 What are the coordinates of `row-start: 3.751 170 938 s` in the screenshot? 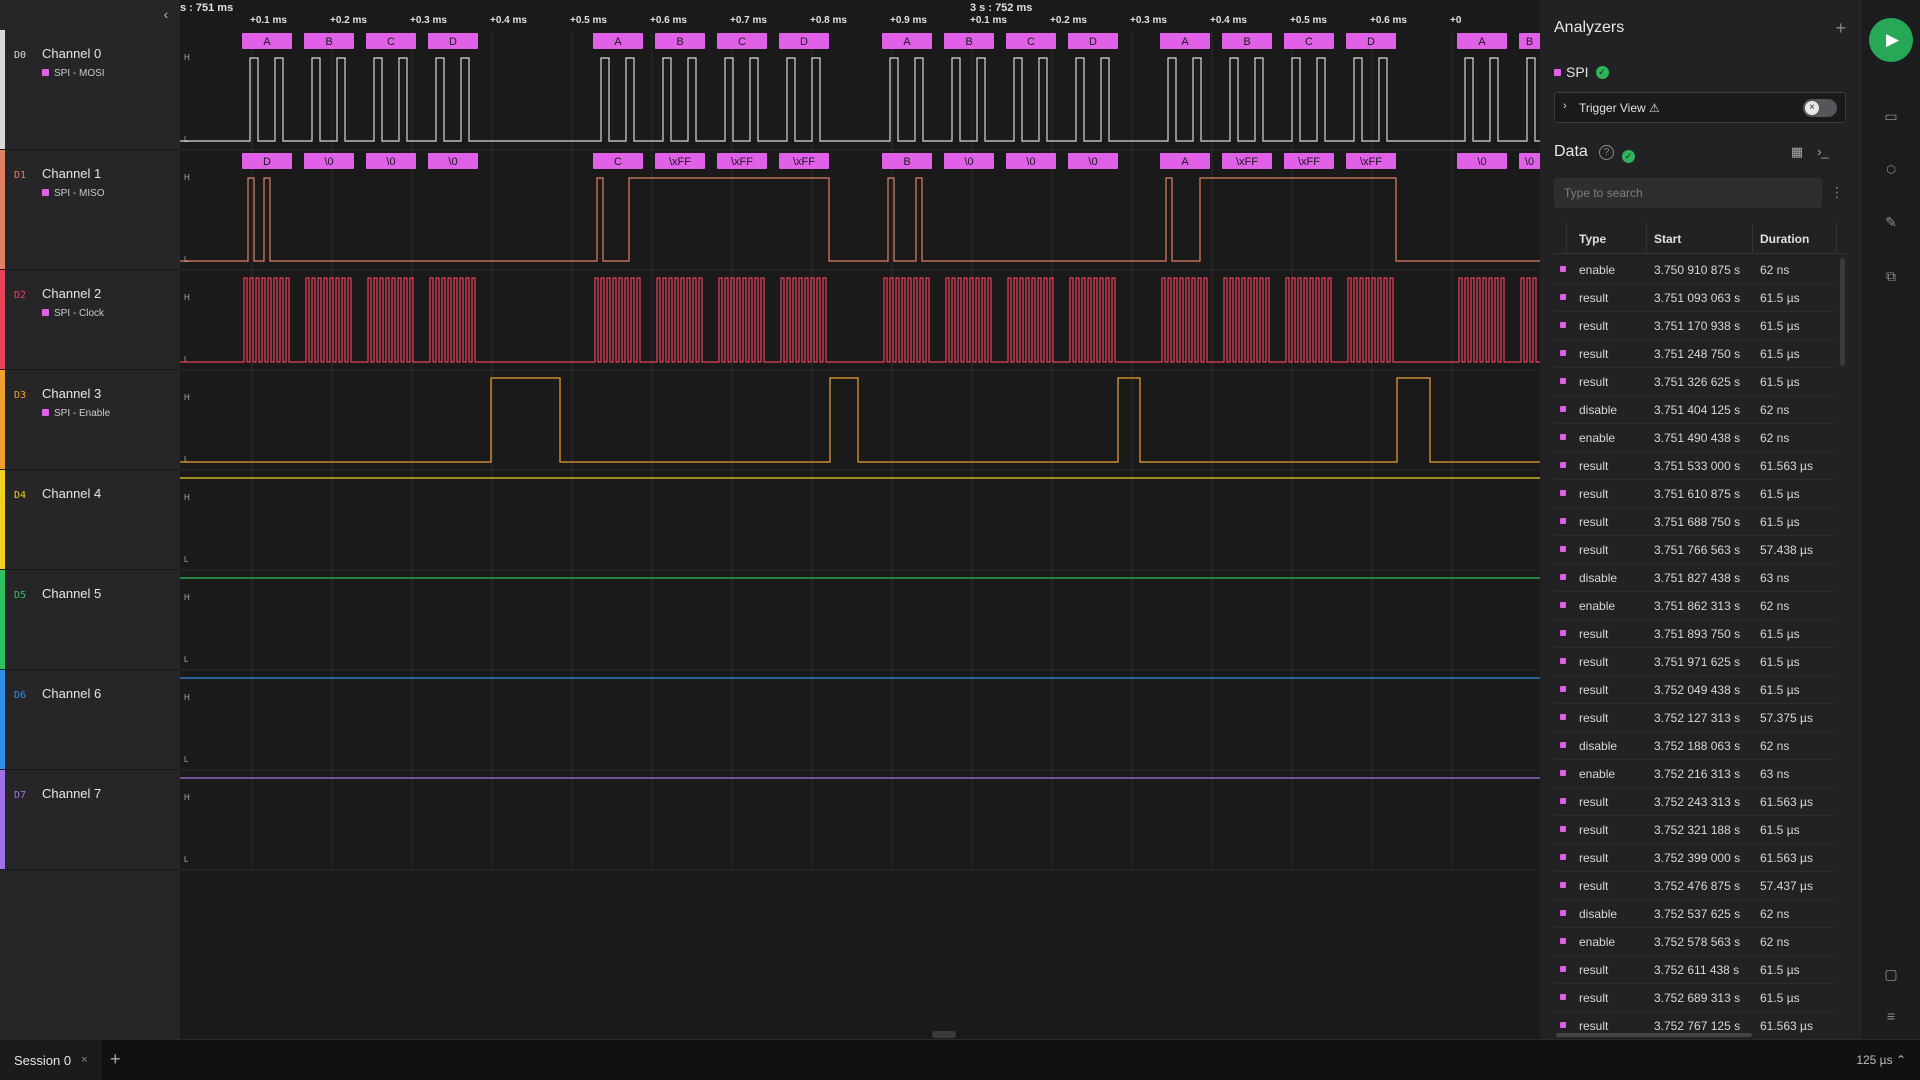 It's located at (1697, 326).